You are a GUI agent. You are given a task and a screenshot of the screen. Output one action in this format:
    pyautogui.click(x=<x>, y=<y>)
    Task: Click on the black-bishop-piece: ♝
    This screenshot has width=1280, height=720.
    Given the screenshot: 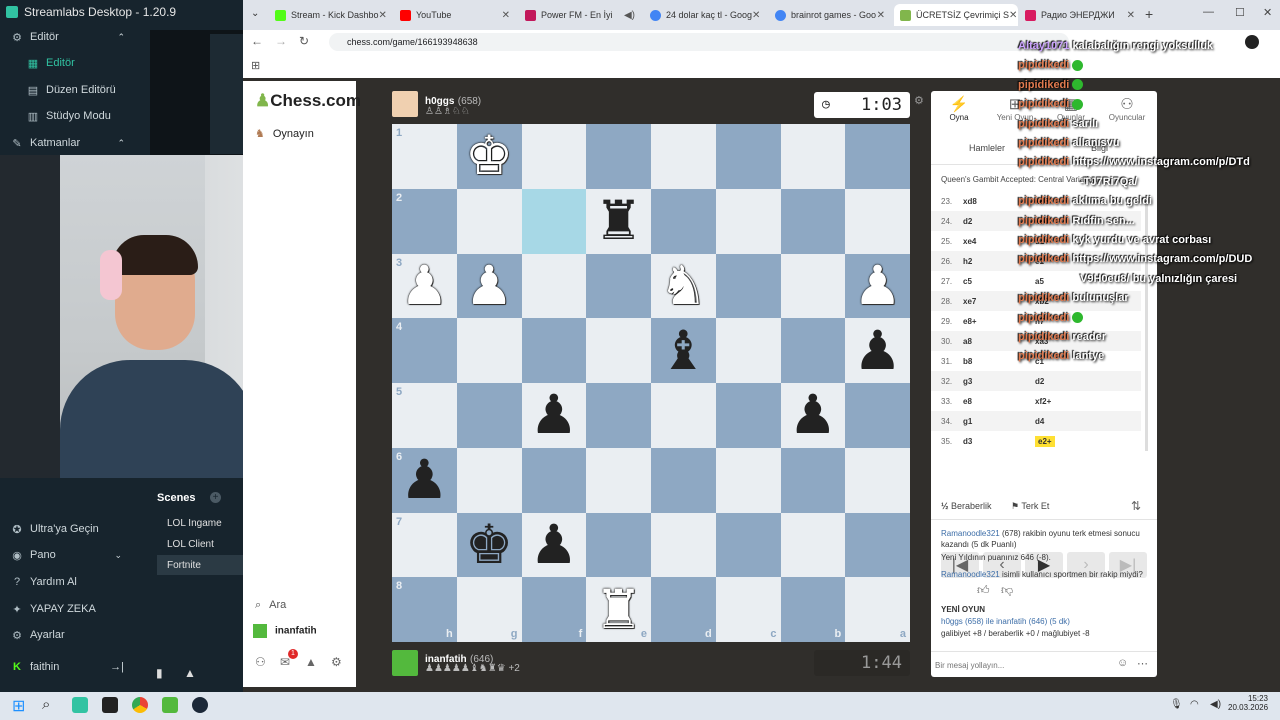 What is the action you would take?
    pyautogui.click(x=683, y=350)
    